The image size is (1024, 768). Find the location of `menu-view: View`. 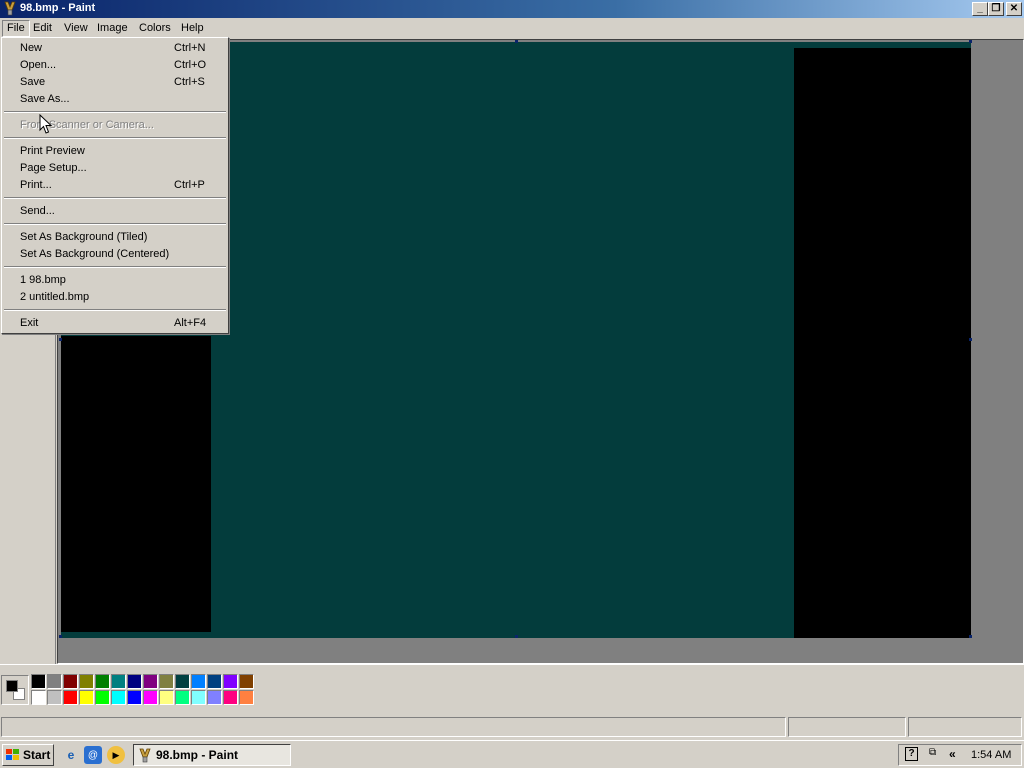

menu-view: View is located at coordinates (76, 28).